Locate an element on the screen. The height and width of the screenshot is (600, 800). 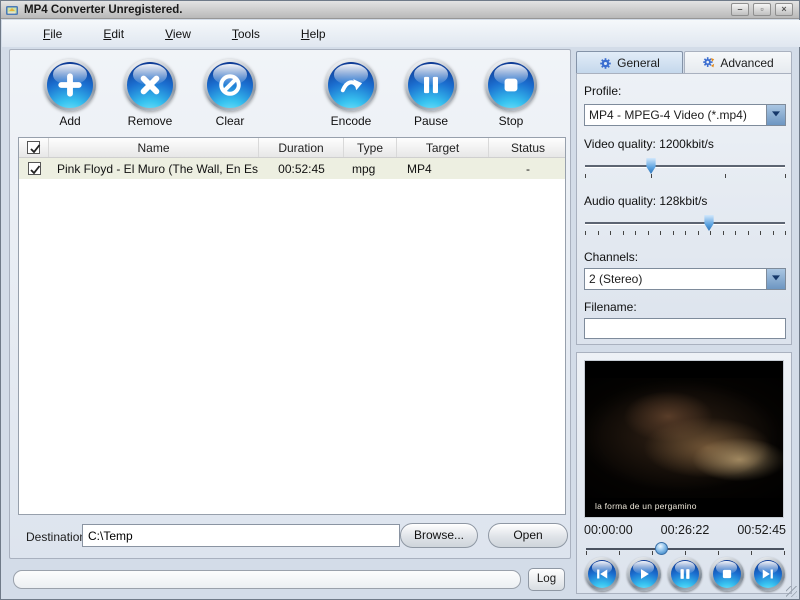
remove-button: Remove is located at coordinates (150, 93).